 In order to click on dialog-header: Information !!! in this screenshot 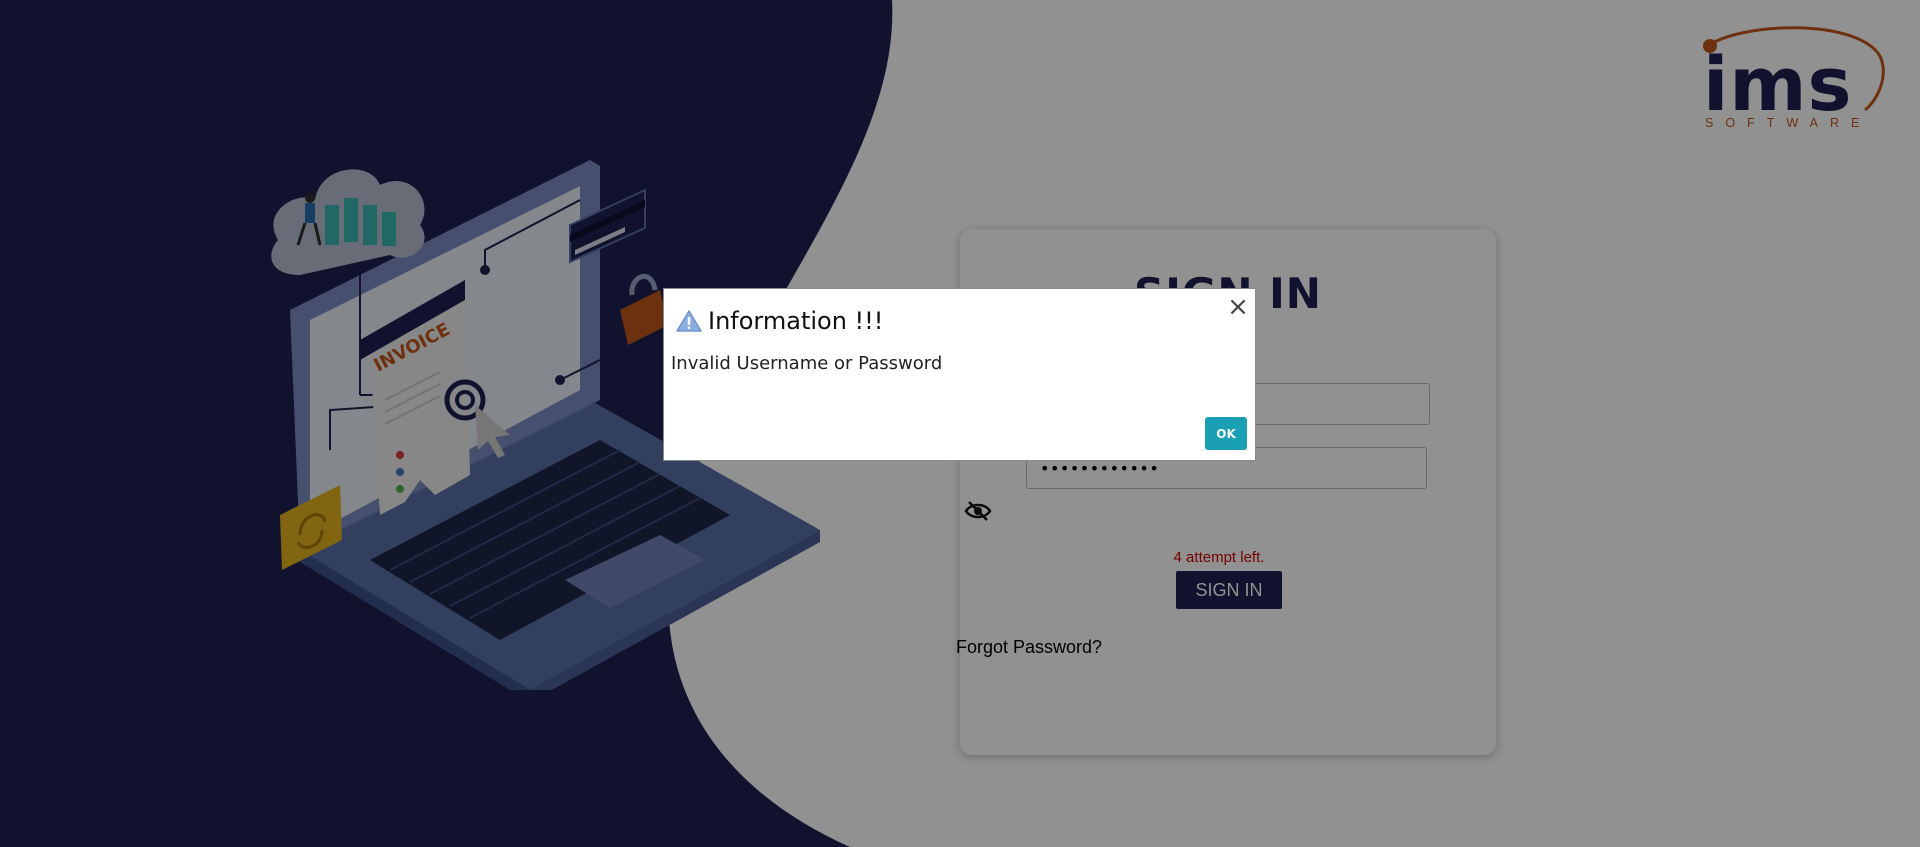, I will do `click(779, 321)`.